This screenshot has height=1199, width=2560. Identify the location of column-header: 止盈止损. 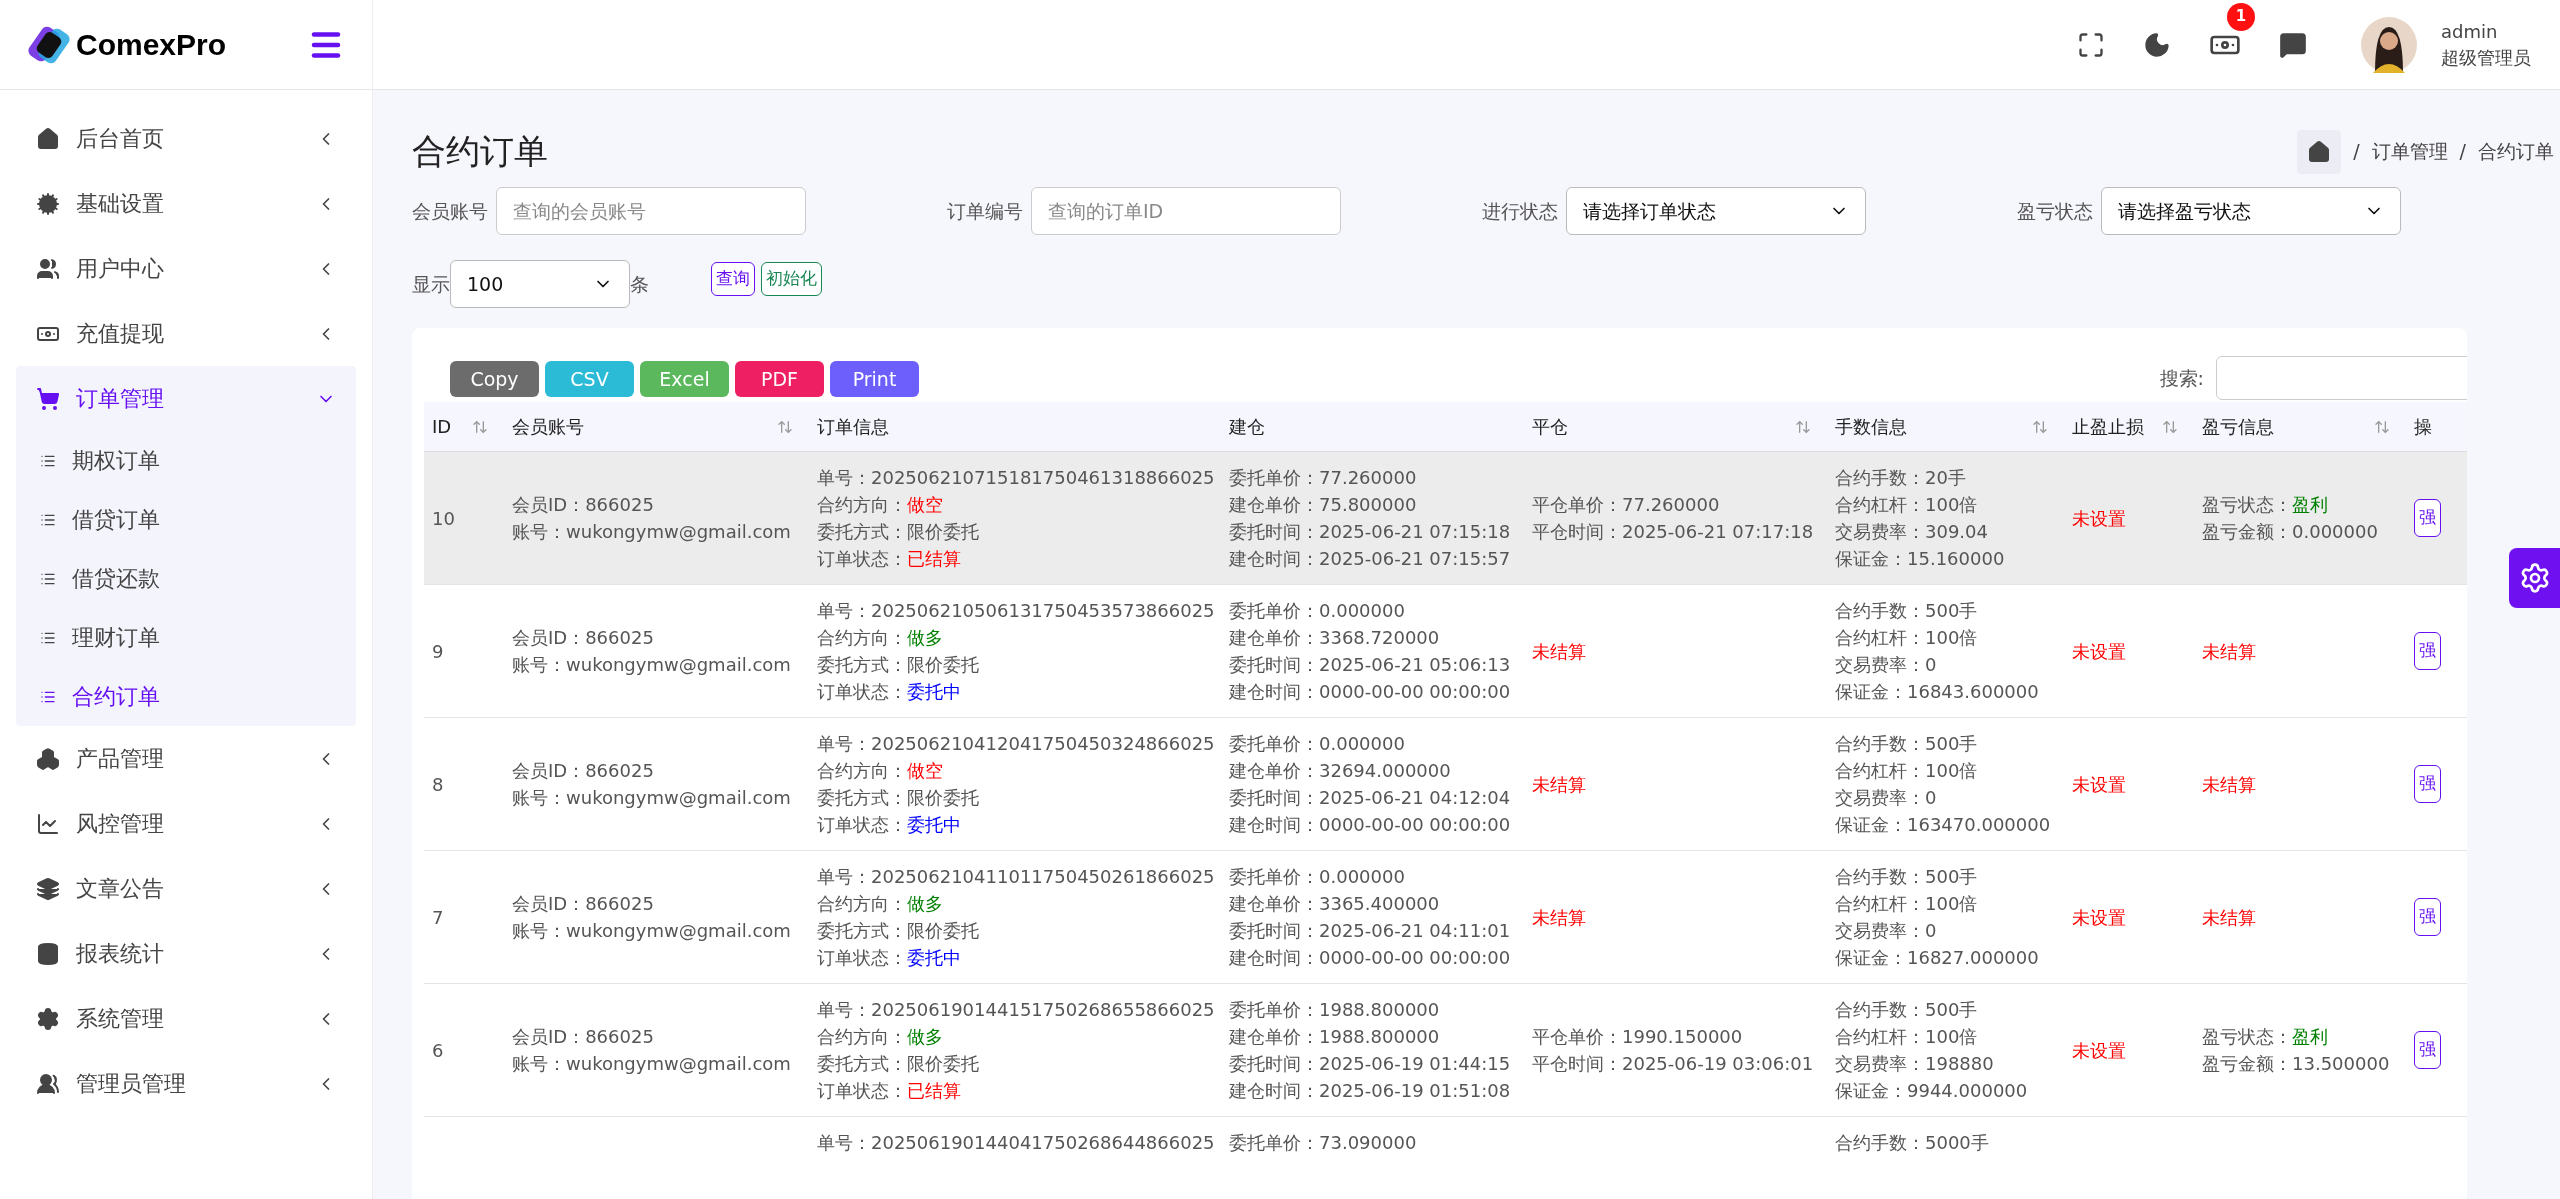
(2108, 426).